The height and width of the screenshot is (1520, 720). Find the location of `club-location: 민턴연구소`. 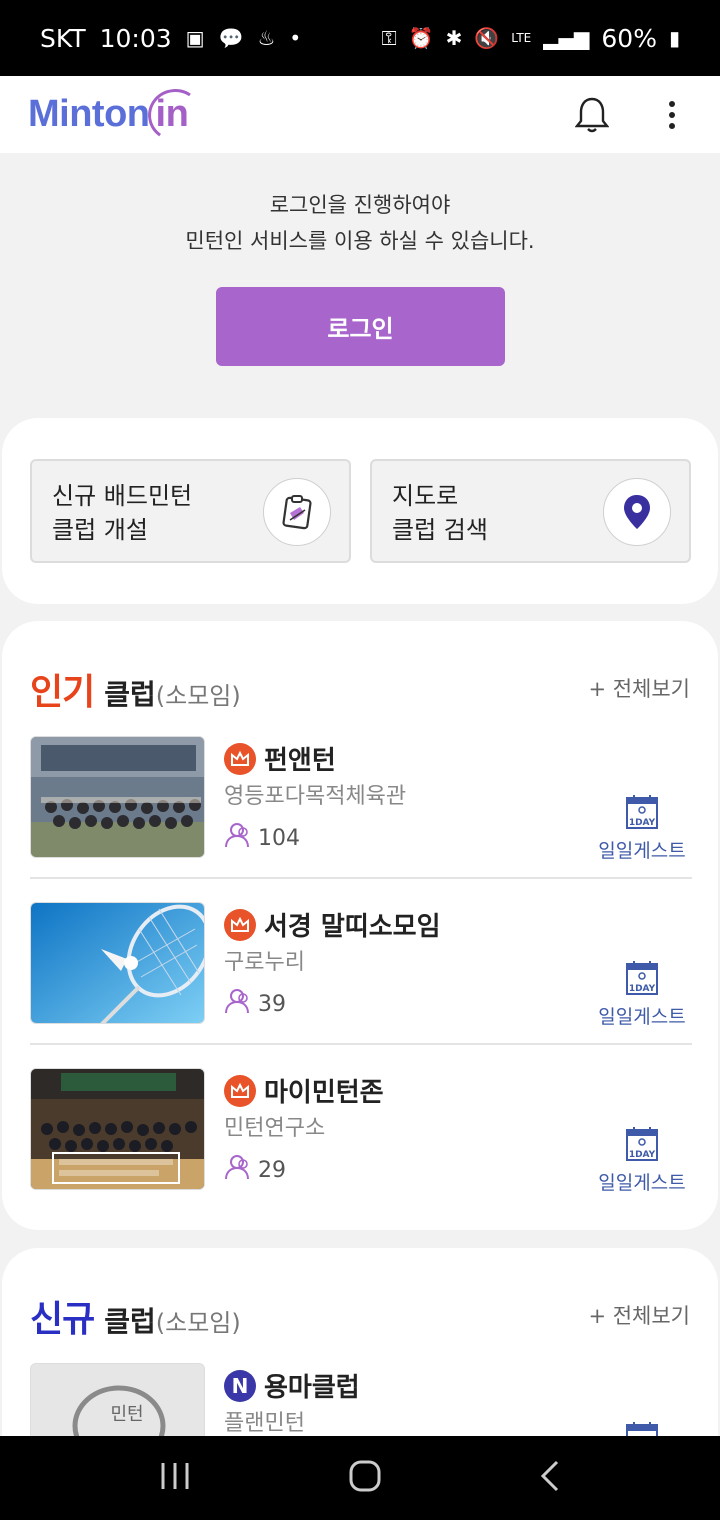

club-location: 민턴연구소 is located at coordinates (275, 1128).